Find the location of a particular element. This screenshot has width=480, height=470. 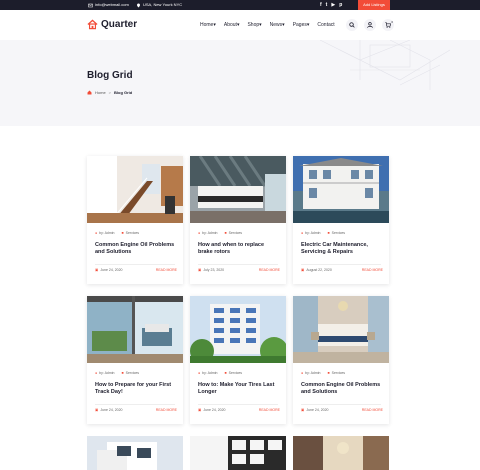

blog-card-image-bedroom is located at coordinates (238, 189).